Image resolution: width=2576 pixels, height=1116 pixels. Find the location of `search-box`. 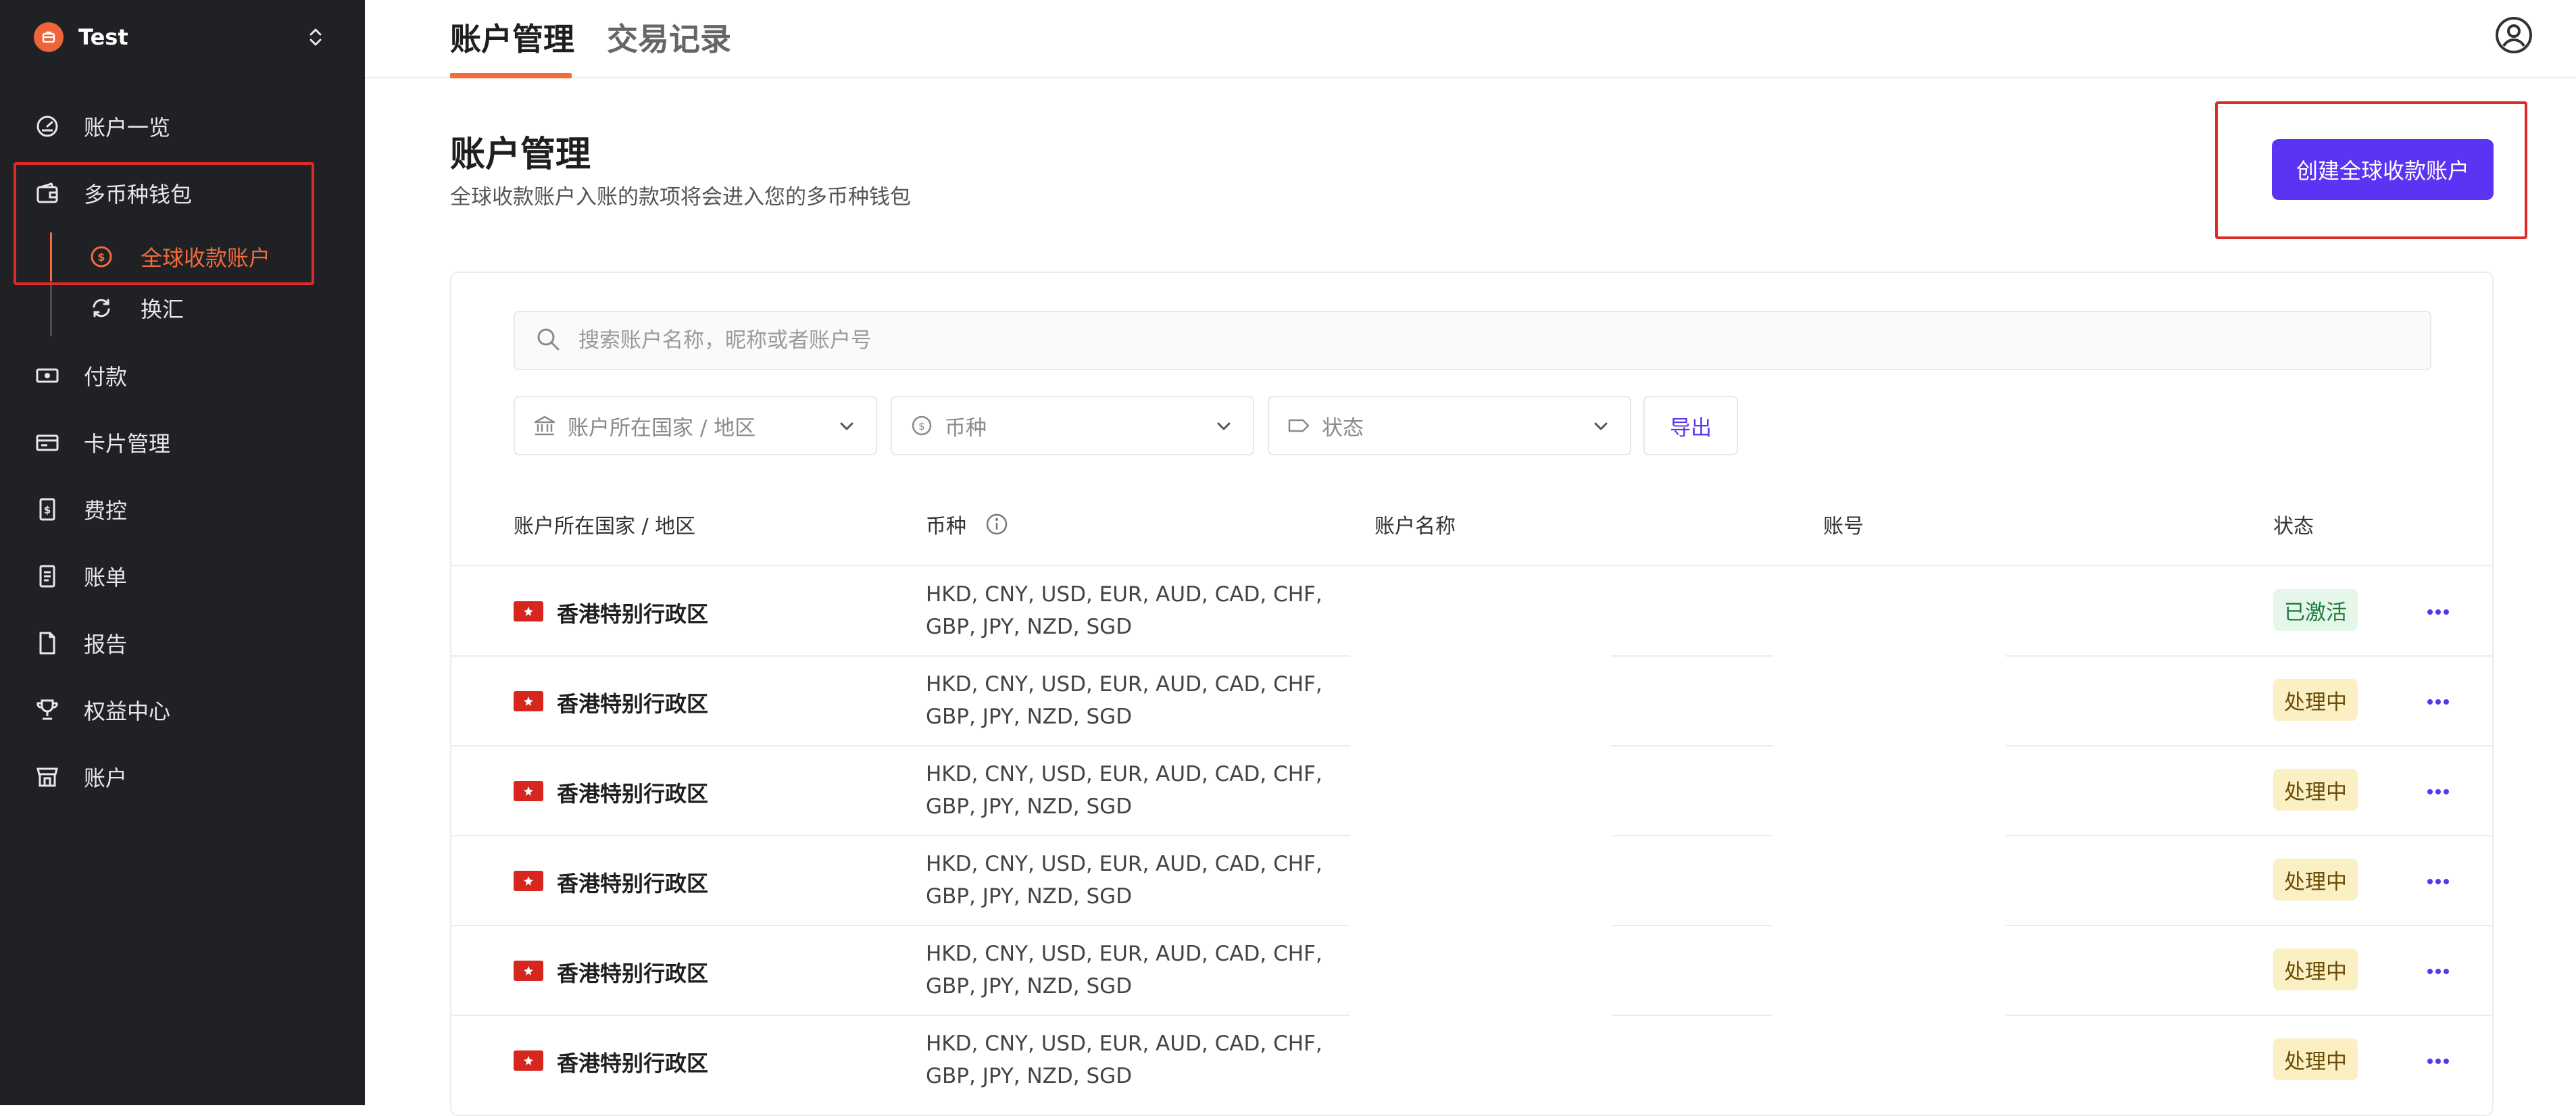

search-box is located at coordinates (1473, 340).